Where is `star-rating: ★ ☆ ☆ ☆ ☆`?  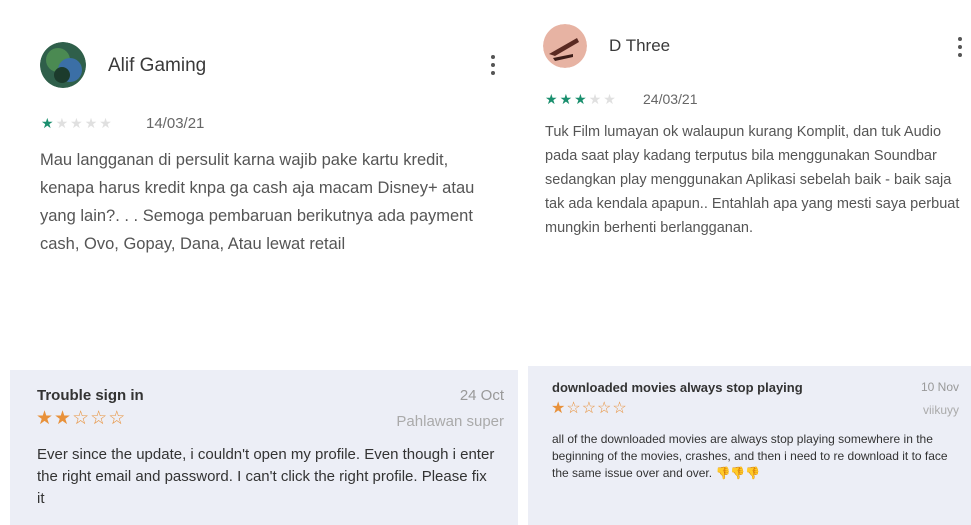
star-rating: ★ ☆ ☆ ☆ ☆ is located at coordinates (589, 408).